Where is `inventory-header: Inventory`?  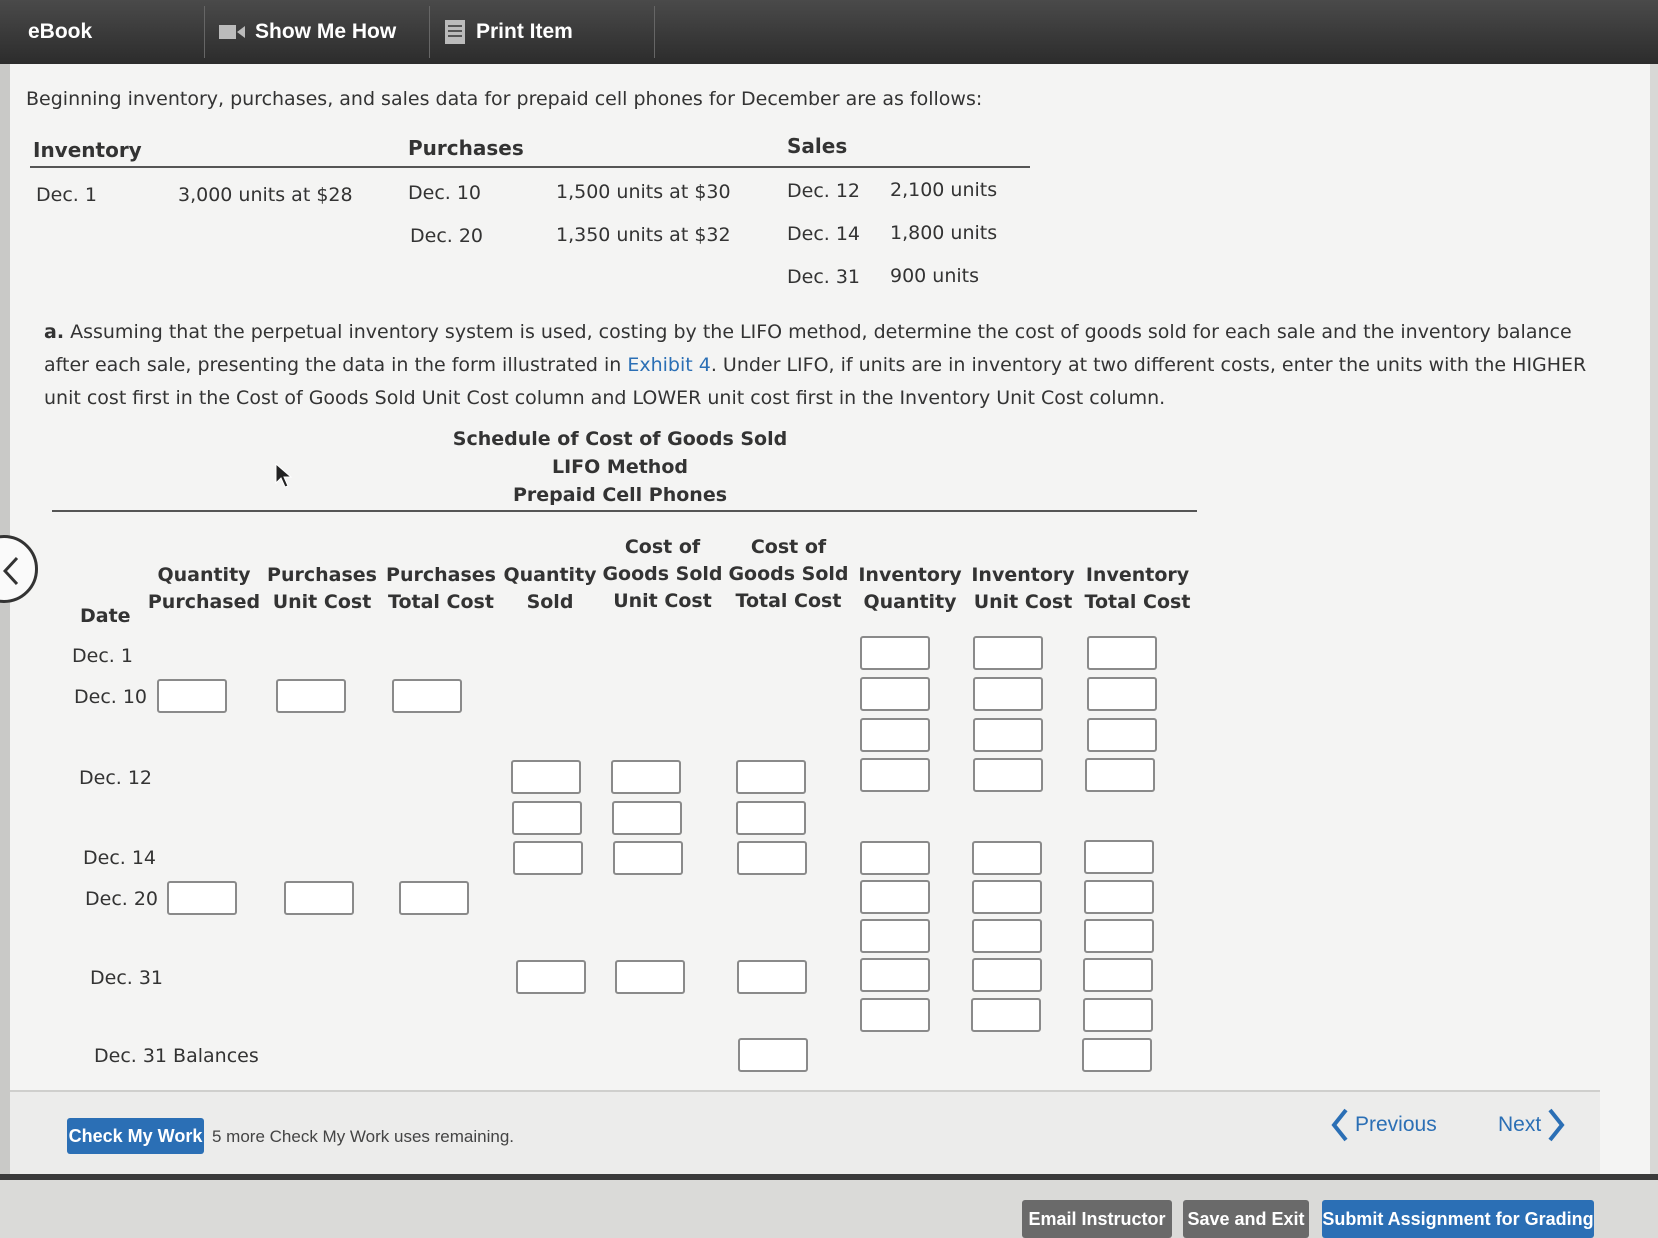
inventory-header: Inventory is located at coordinates (87, 150).